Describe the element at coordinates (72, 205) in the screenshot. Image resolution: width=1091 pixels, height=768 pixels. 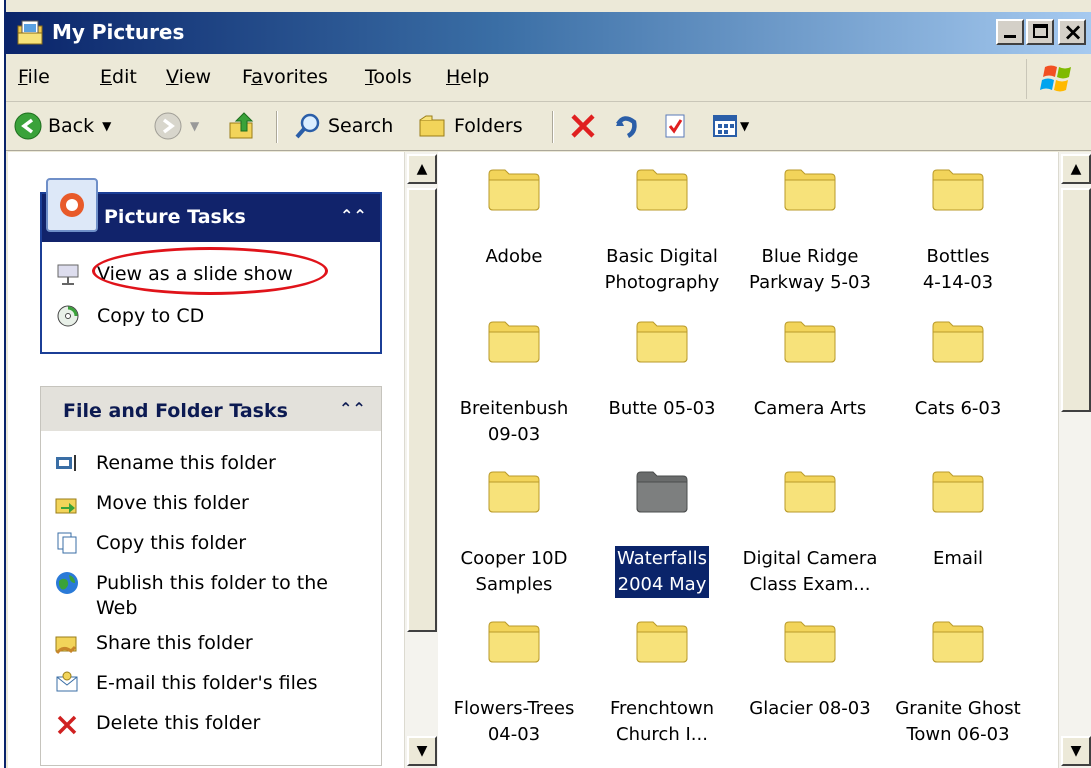
I see `picture-tasks-photo-icon` at that location.